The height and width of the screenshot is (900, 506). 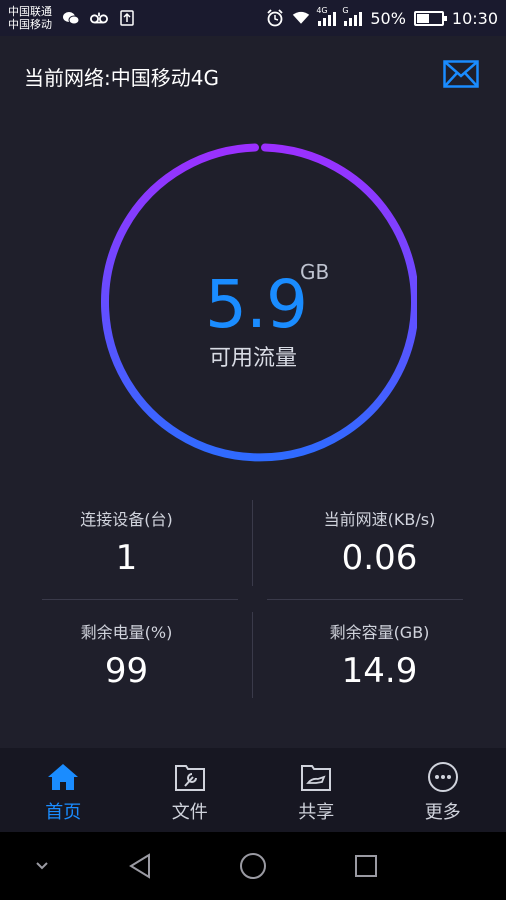 I want to click on status-left: 中国联通 中国移动, so click(x=72, y=18).